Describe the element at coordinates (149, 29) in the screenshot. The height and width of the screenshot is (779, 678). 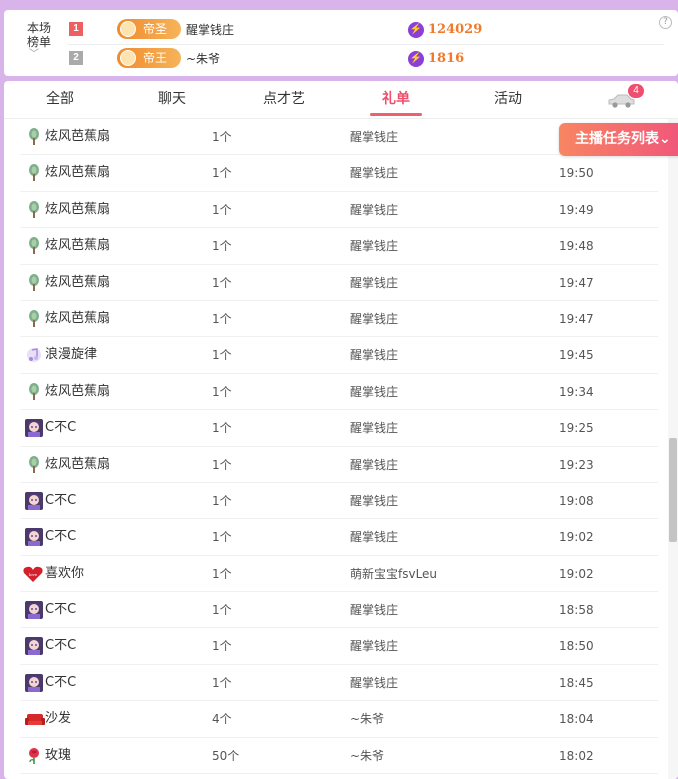
I see `title-badge: 帝圣` at that location.